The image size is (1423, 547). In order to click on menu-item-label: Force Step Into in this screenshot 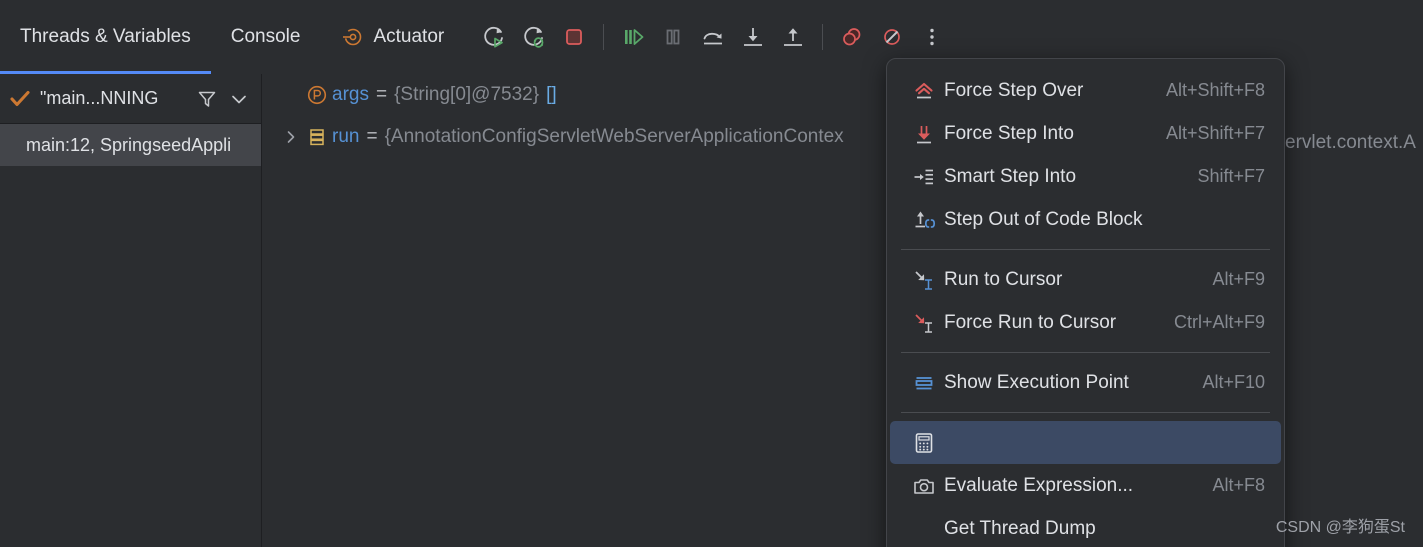, I will do `click(1009, 133)`.